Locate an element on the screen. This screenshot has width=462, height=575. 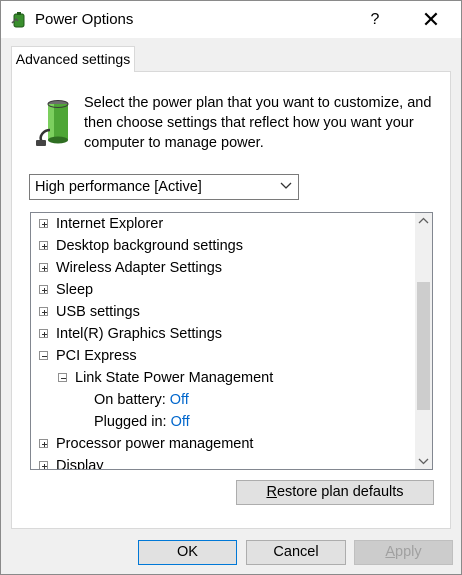
title-bar: Power Options ? ✕ is located at coordinates (231, 19).